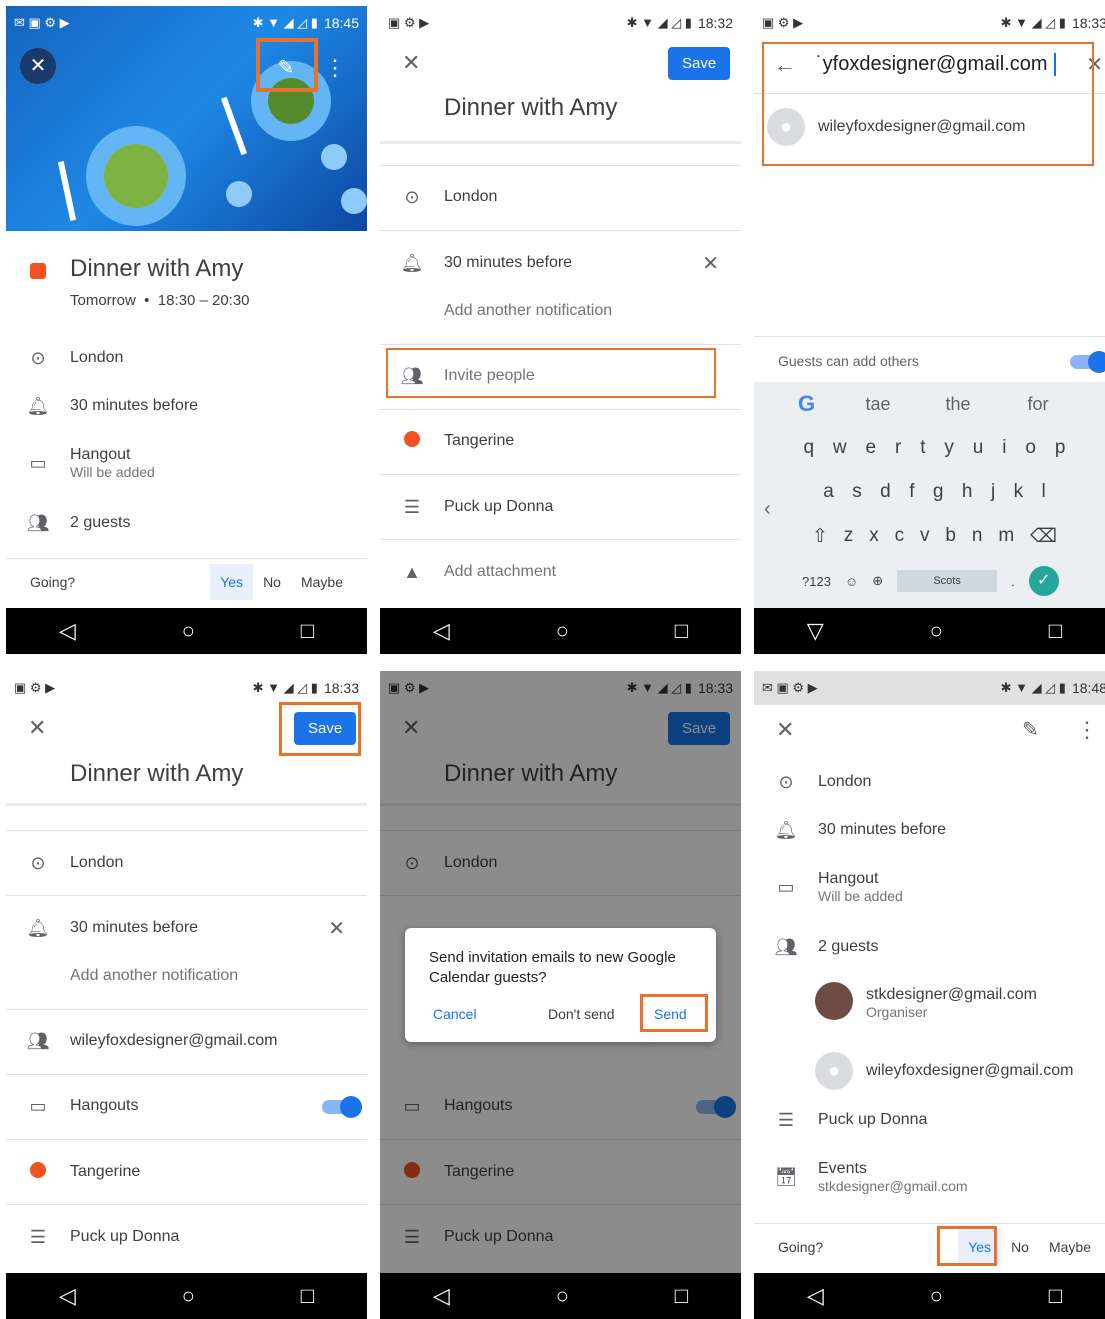  What do you see at coordinates (898, 448) in the screenshot?
I see `key: r` at bounding box center [898, 448].